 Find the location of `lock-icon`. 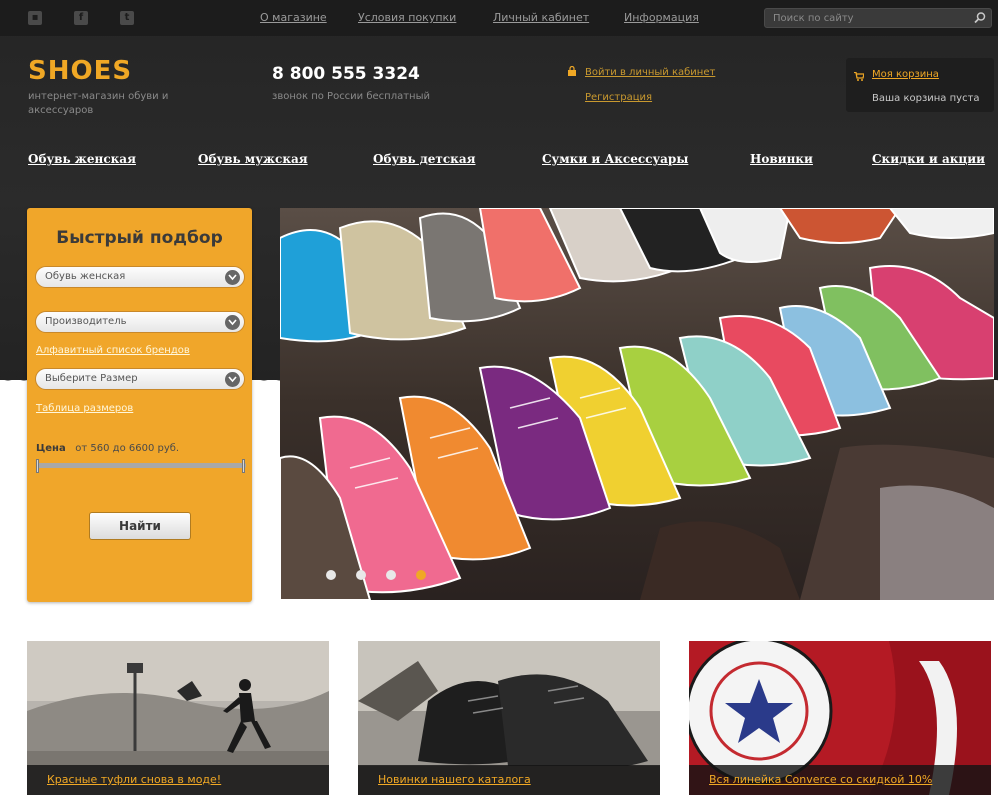

lock-icon is located at coordinates (572, 71).